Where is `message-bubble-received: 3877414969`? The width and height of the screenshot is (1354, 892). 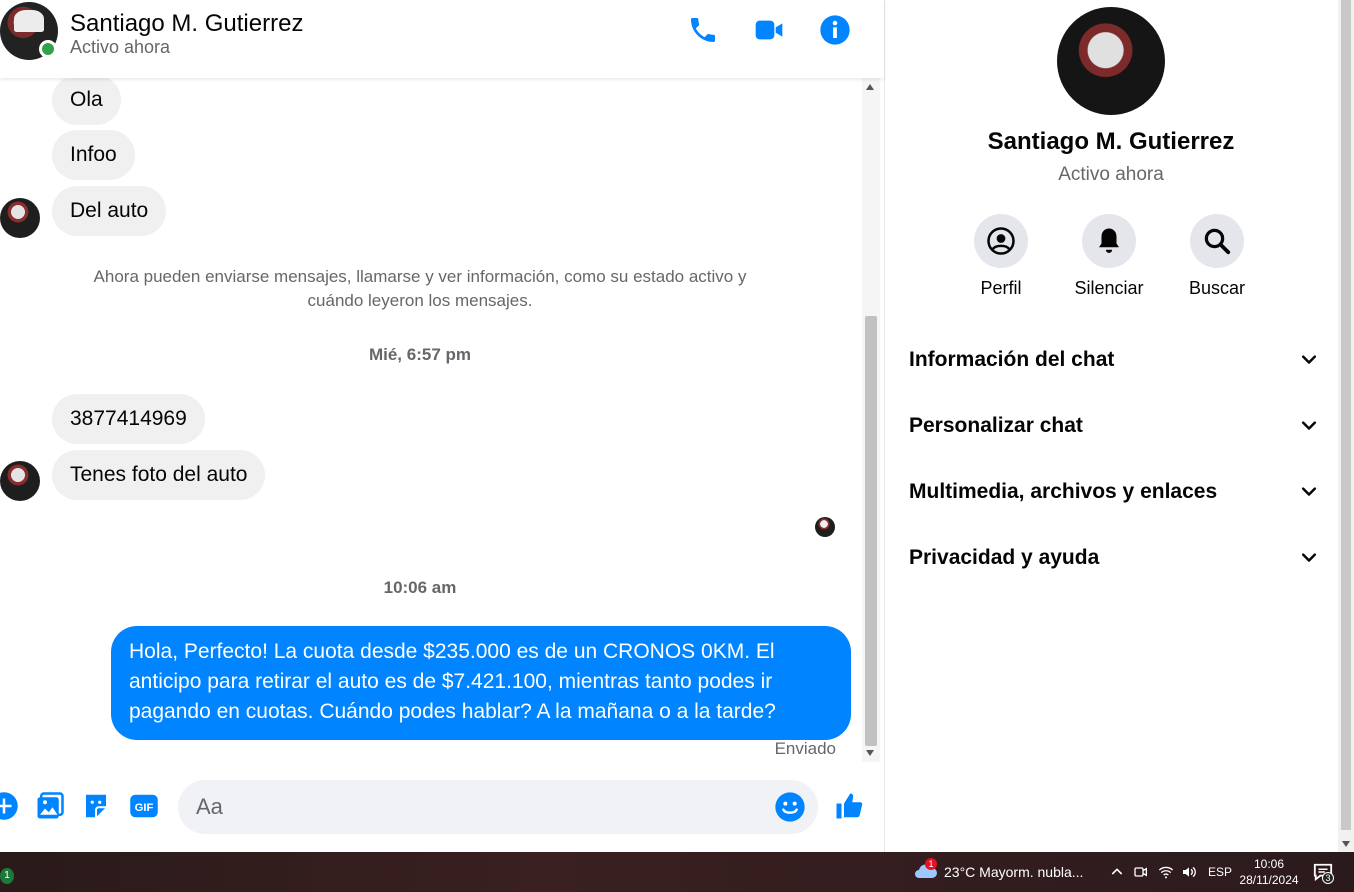
message-bubble-received: 3877414969 is located at coordinates (128, 419).